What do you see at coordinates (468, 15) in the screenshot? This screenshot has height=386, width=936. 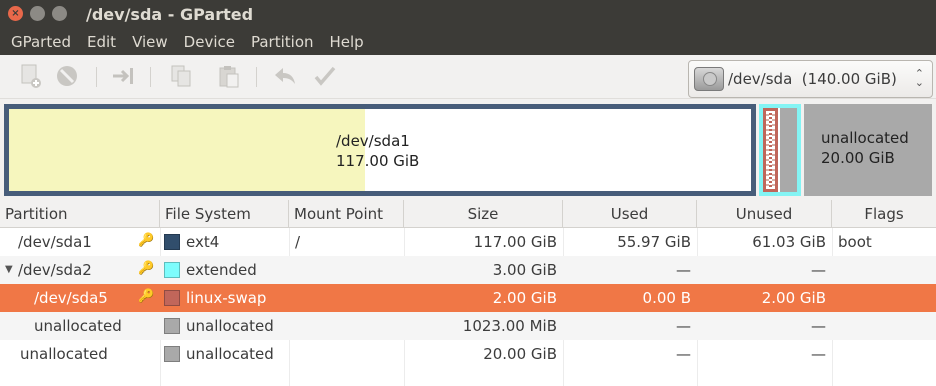 I see `title-bar: × /dev/sda - GParted` at bounding box center [468, 15].